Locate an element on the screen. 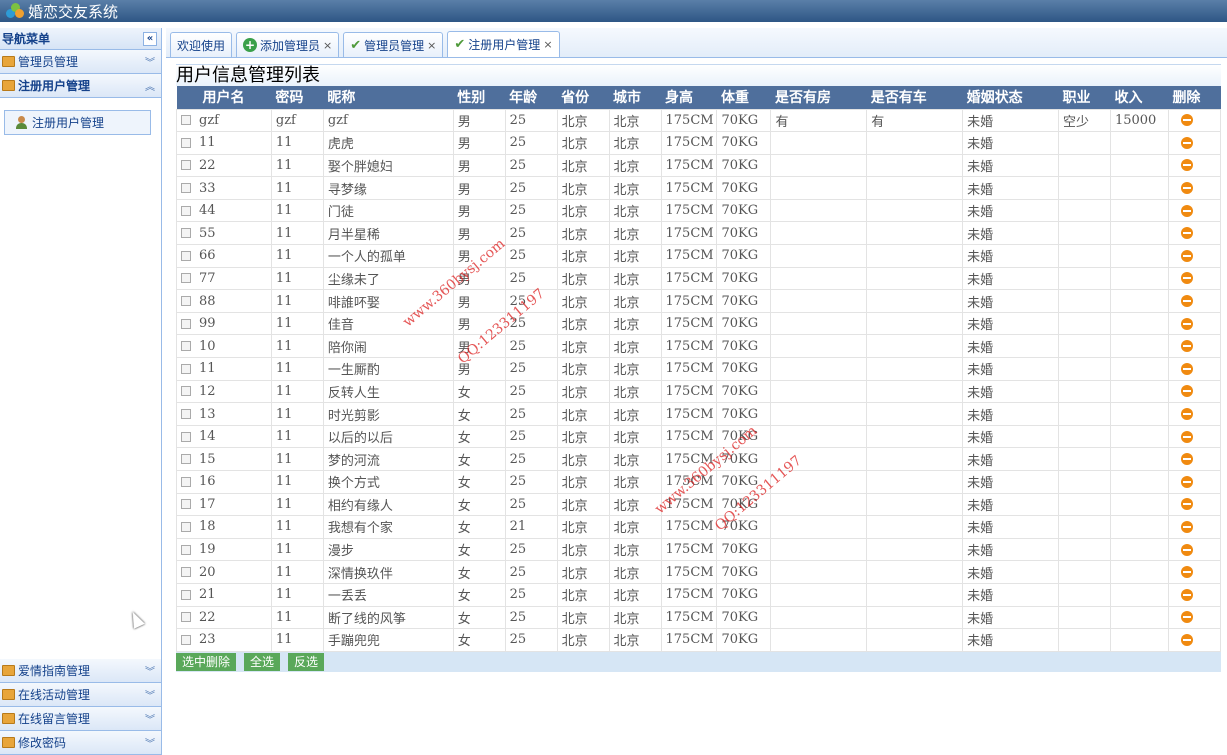 The width and height of the screenshot is (1227, 755). column-header: 昵称 is located at coordinates (388, 97).